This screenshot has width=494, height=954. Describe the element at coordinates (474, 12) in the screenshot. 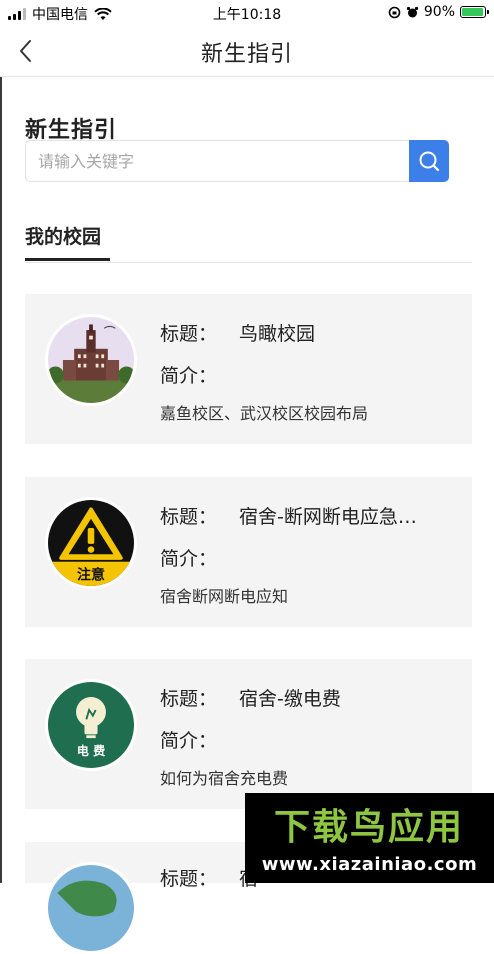

I see `battery-icon` at that location.